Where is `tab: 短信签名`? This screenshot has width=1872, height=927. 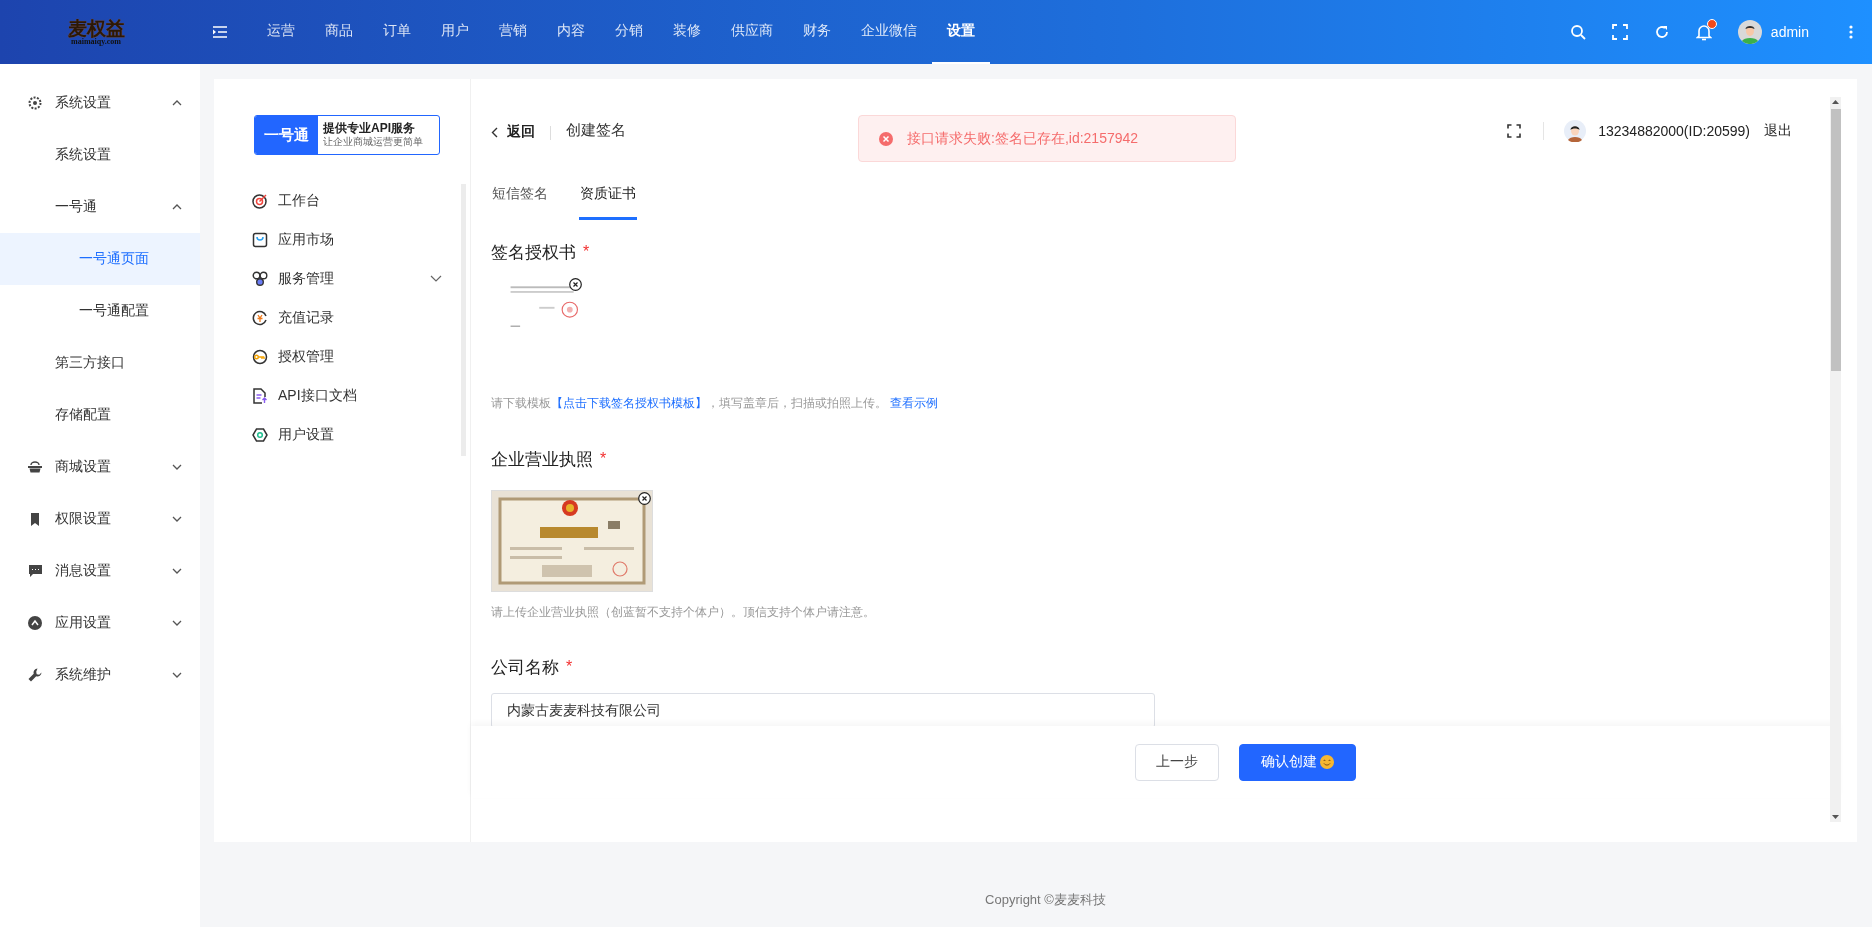 tab: 短信签名 is located at coordinates (520, 197).